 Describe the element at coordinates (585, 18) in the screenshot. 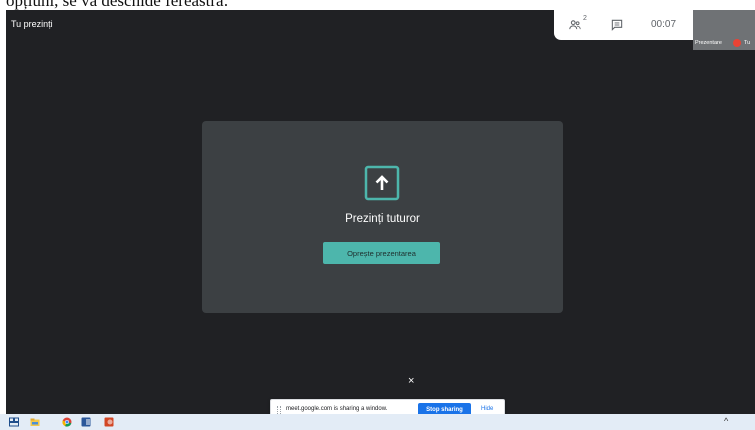

I see `people-count: 2` at that location.